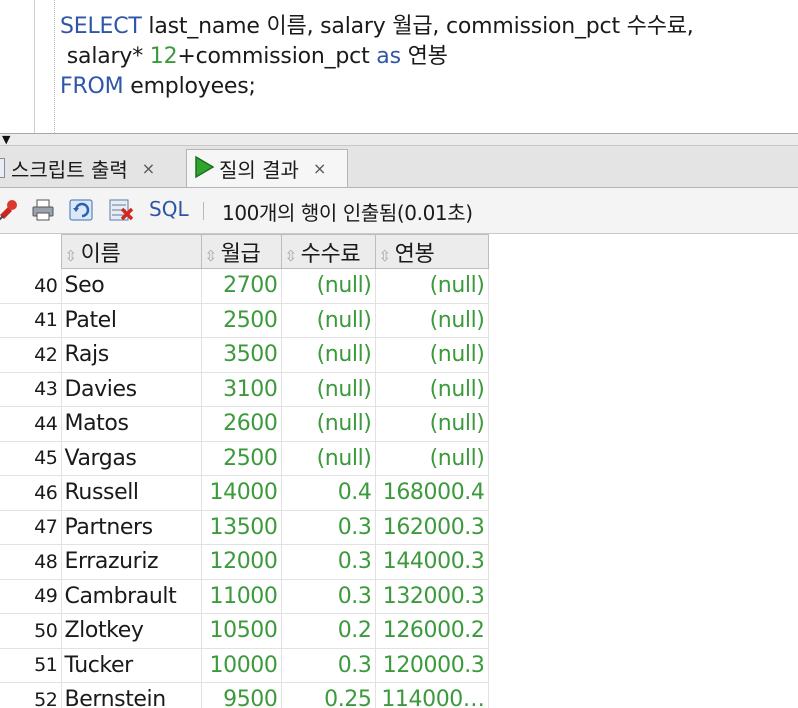 The image size is (798, 708). I want to click on cell-salary: 12000, so click(241, 562).